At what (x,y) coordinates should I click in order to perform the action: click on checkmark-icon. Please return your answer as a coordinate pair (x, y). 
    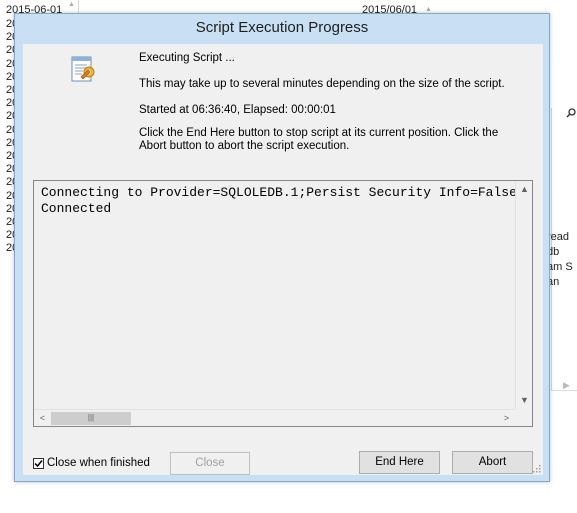
    Looking at the image, I should click on (38, 463).